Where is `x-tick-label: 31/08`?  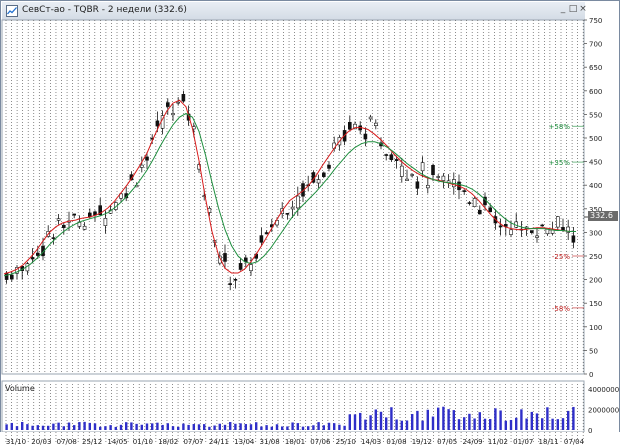
x-tick-label: 31/08 is located at coordinates (270, 442).